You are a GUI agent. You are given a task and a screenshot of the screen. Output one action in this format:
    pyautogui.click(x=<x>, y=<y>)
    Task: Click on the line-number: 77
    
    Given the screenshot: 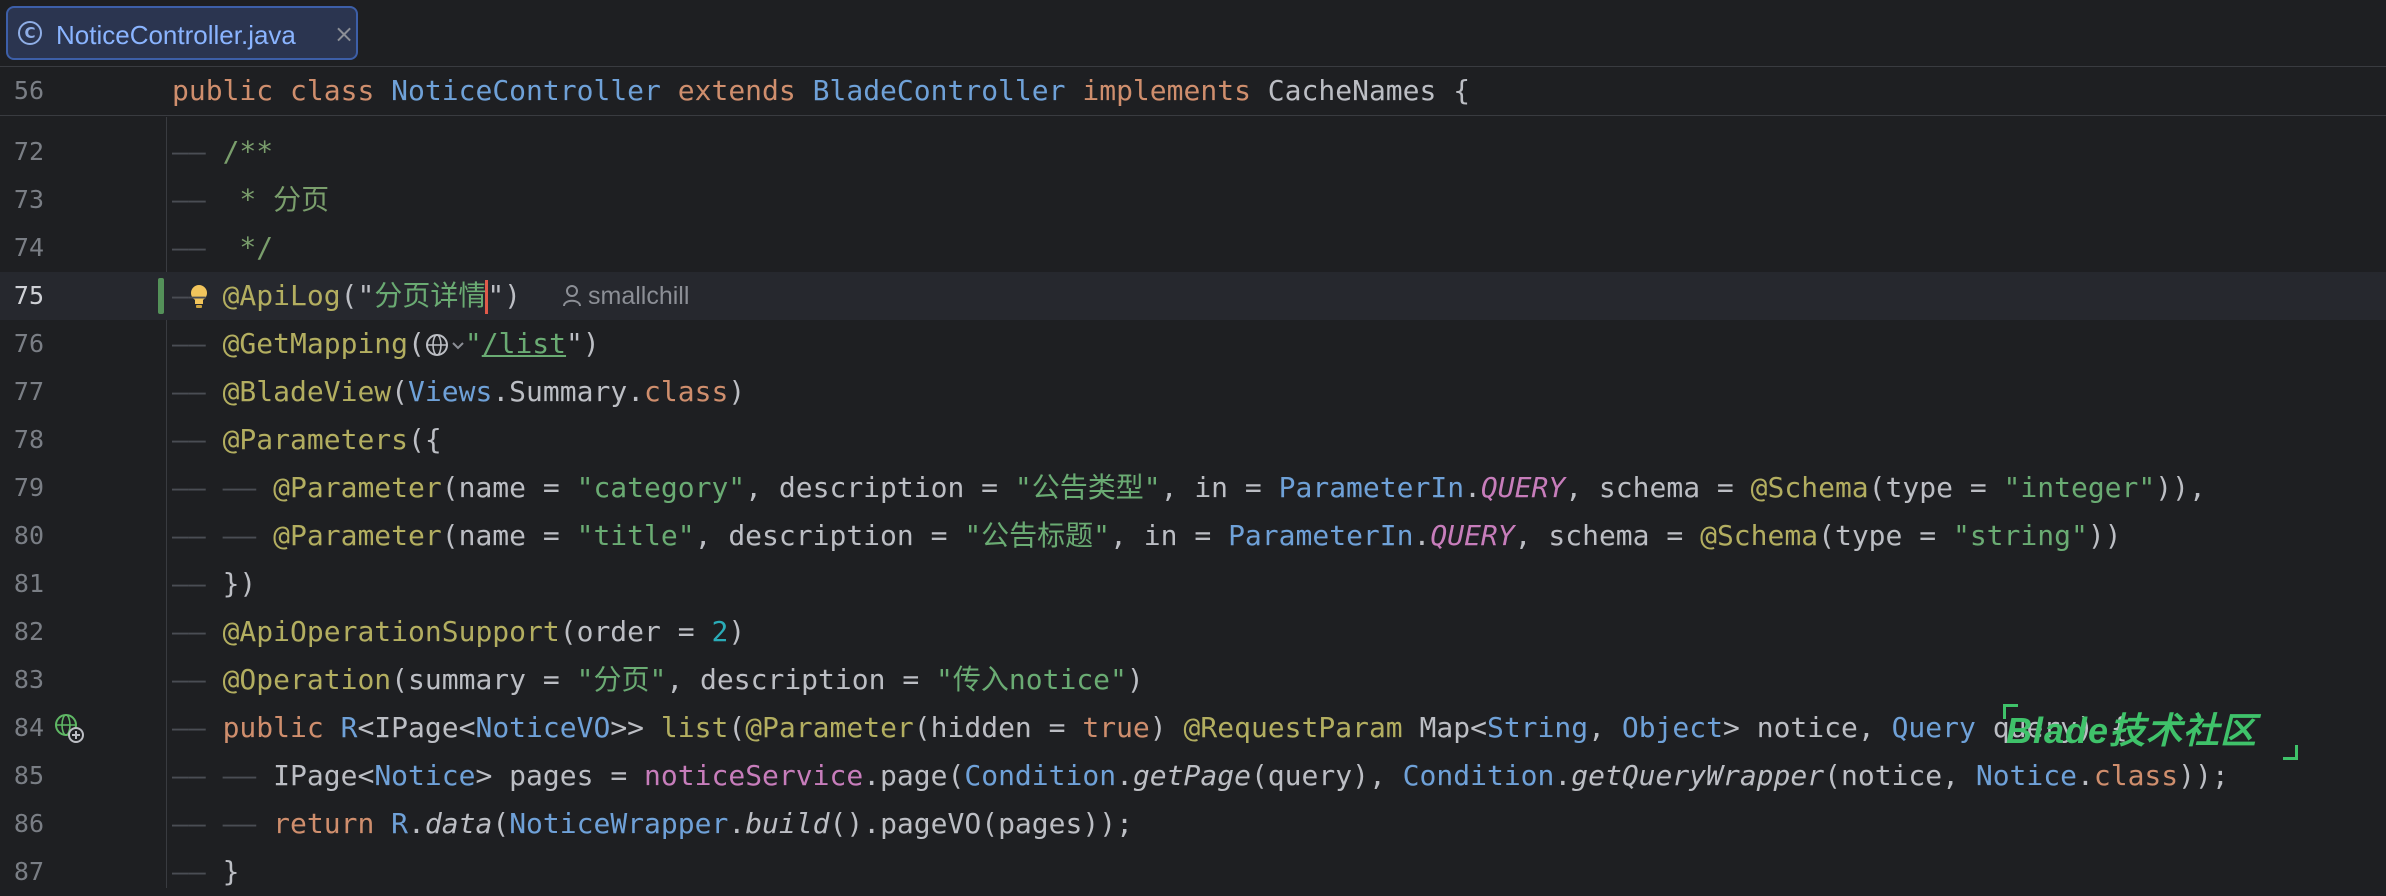 What is the action you would take?
    pyautogui.click(x=28, y=391)
    